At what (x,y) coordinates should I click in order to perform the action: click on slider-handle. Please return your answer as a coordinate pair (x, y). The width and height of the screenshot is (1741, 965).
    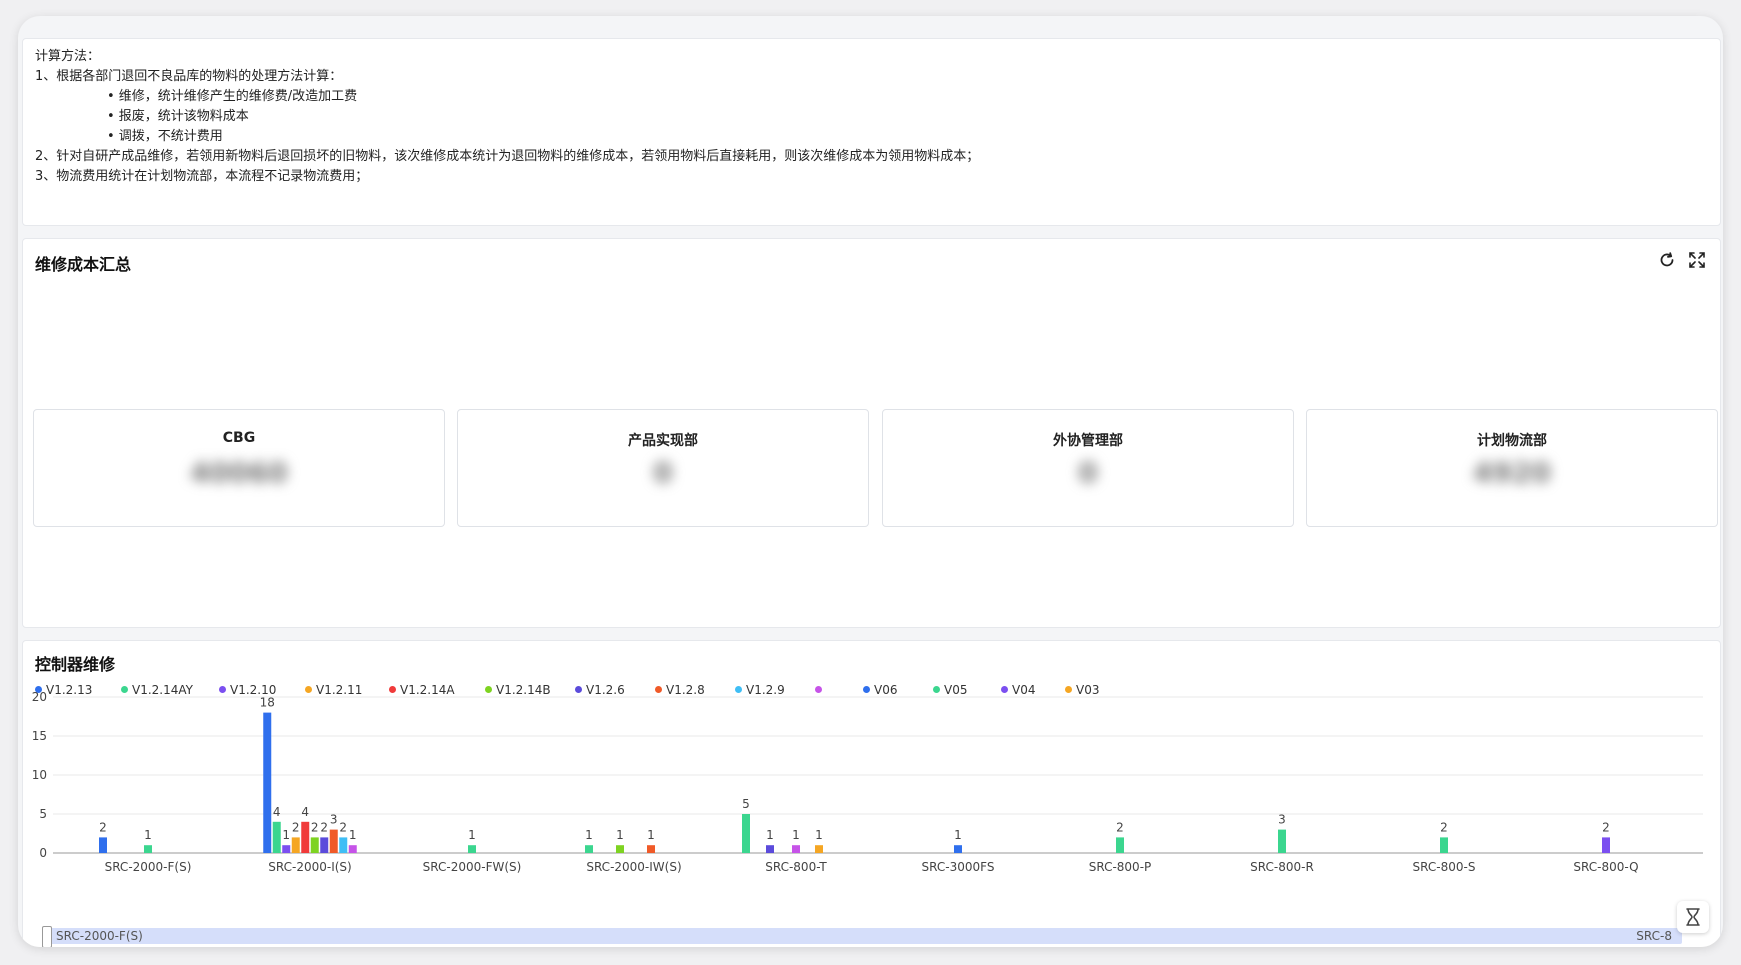
    Looking at the image, I should click on (47, 936).